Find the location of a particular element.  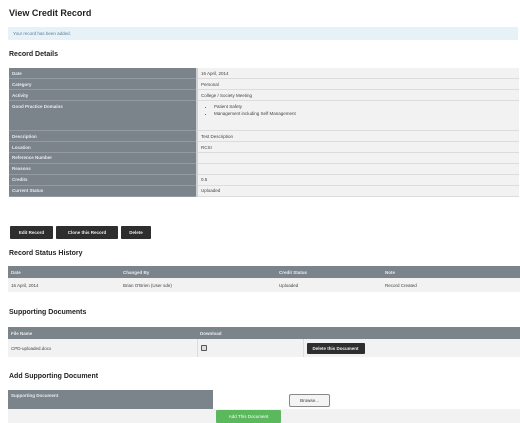

detail-row-reasons: Reasons is located at coordinates (264, 169).